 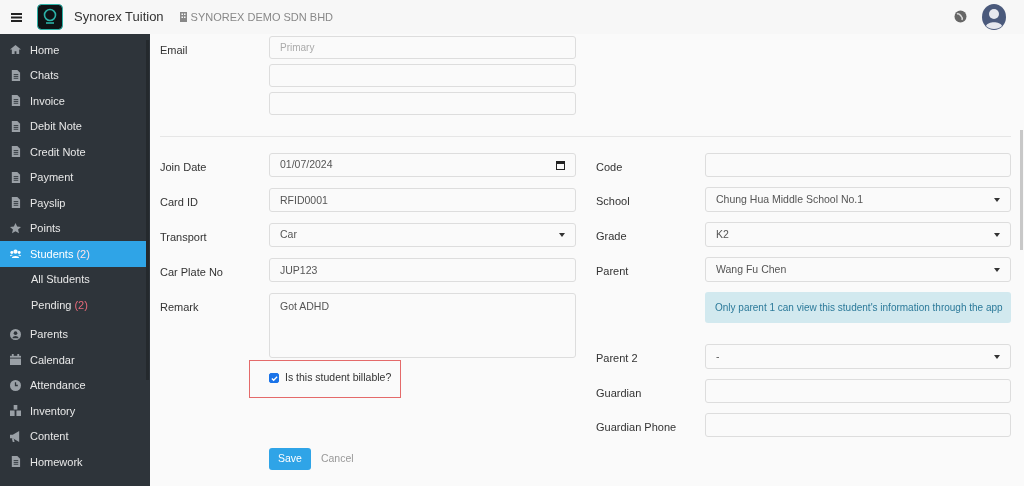 What do you see at coordinates (73, 50) in the screenshot?
I see `sidebar-item: Home` at bounding box center [73, 50].